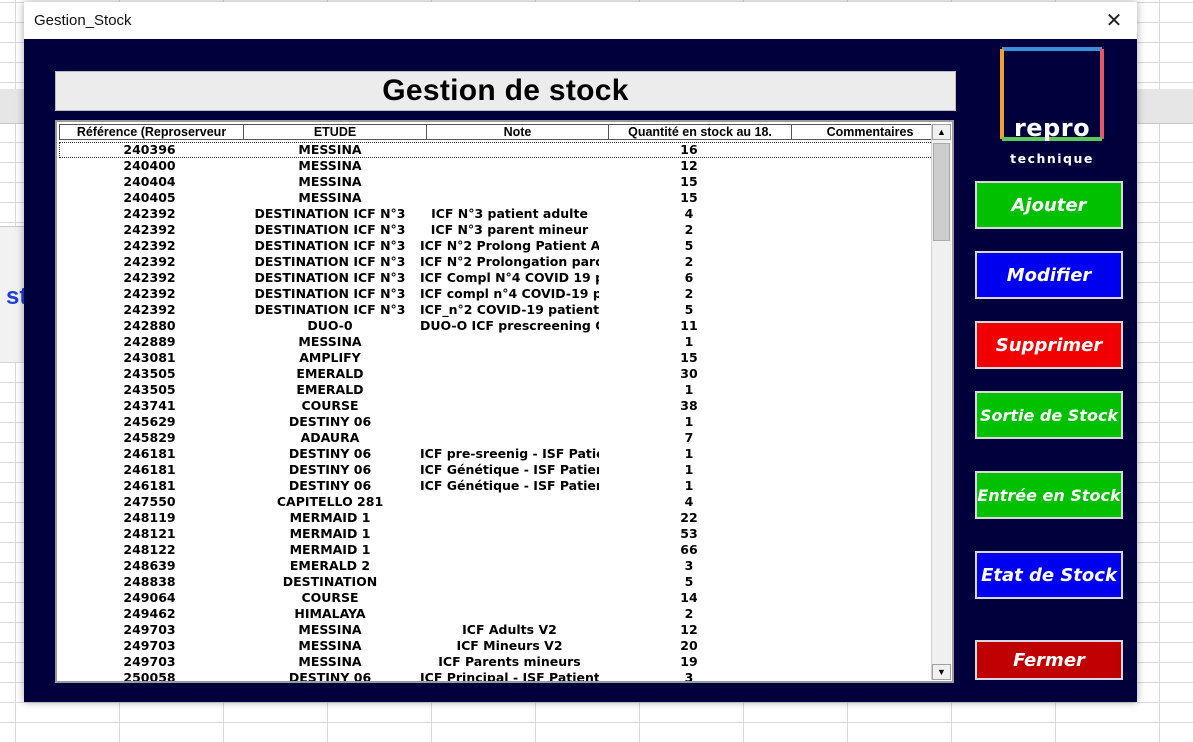 This screenshot has height=742, width=1193. What do you see at coordinates (496, 502) in the screenshot?
I see `table-row: 247550 CAPITELLO 281 4` at bounding box center [496, 502].